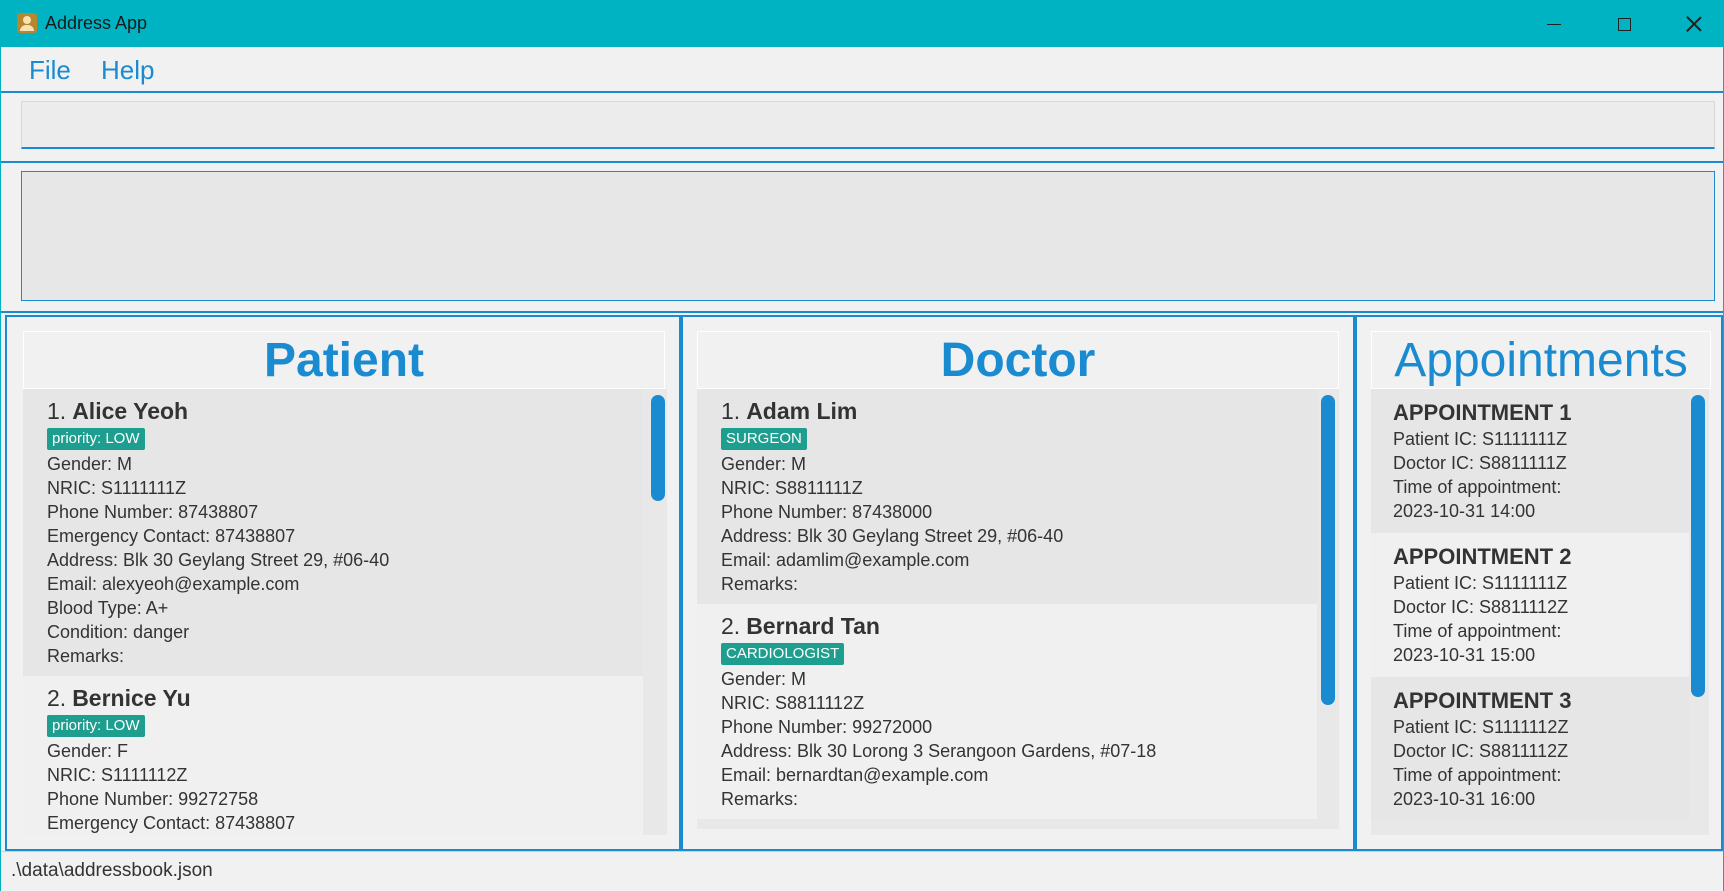  I want to click on patient-list-scrollbar, so click(658, 448).